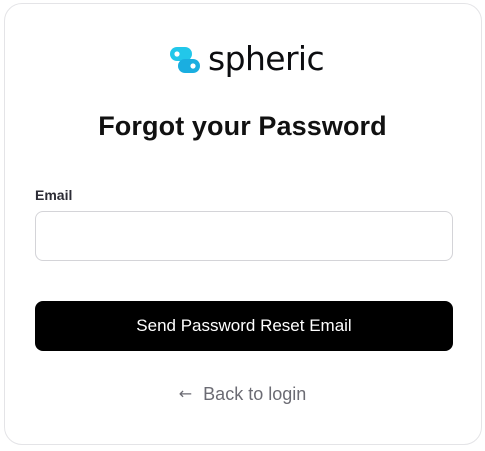 Image resolution: width=485 pixels, height=451 pixels. Describe the element at coordinates (266, 58) in the screenshot. I see `brand-name: spheric` at that location.